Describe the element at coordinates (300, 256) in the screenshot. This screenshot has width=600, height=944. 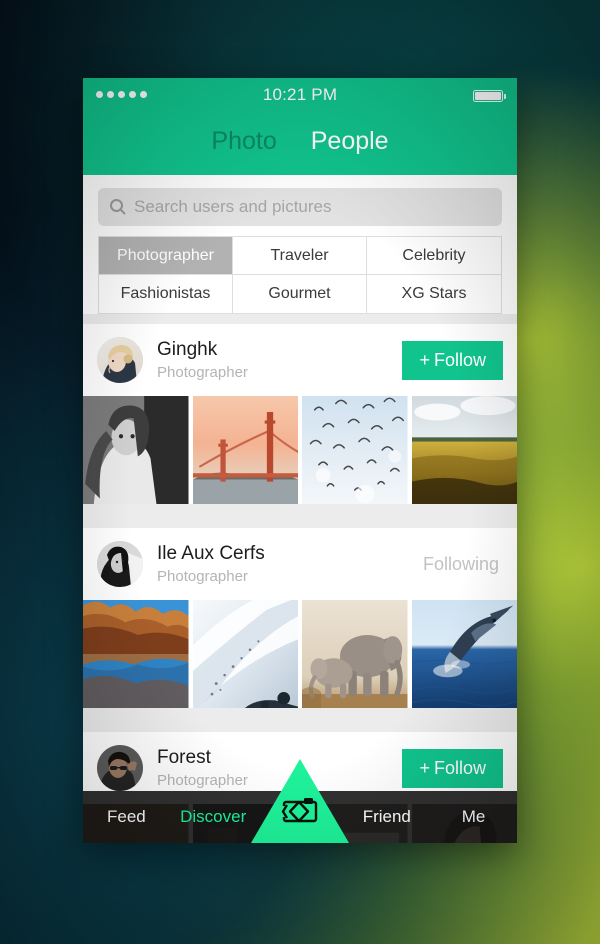
I see `category-traveler: Traveler` at that location.